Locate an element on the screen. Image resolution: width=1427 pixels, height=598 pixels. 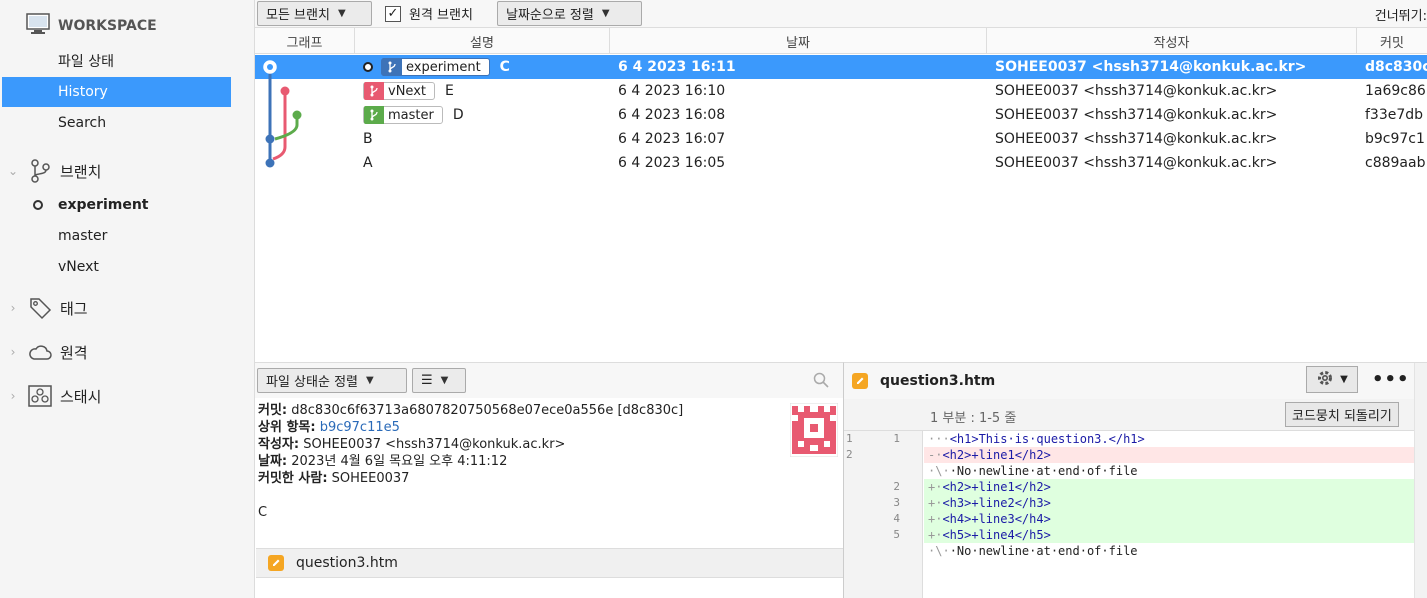
branch-tag-master: master is located at coordinates (403, 115).